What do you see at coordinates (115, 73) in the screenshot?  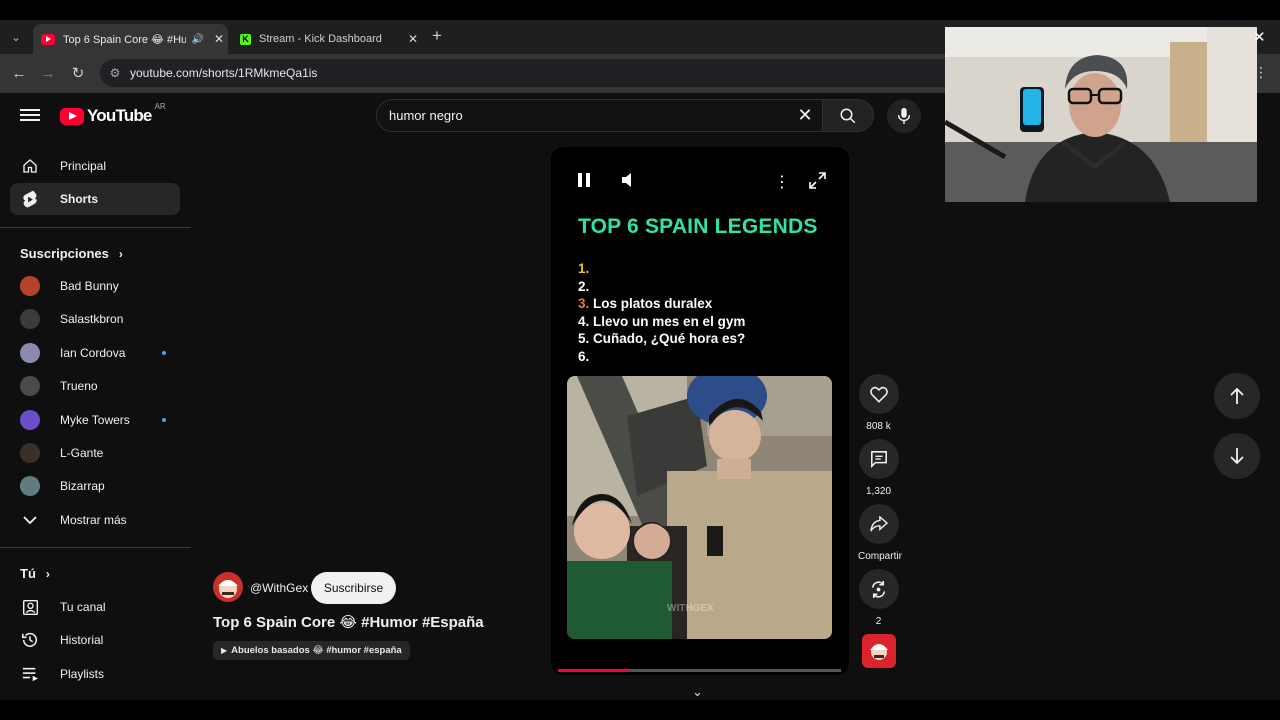 I see `site-info-icon: ⚙` at bounding box center [115, 73].